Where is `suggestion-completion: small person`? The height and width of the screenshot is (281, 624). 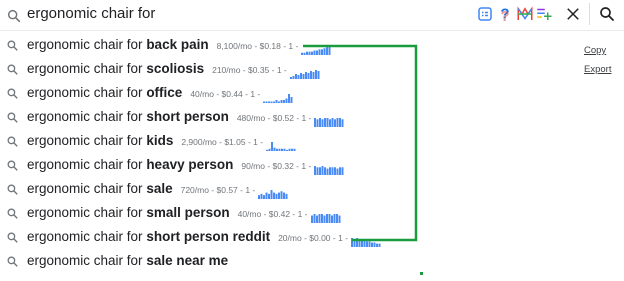 suggestion-completion: small person is located at coordinates (188, 212).